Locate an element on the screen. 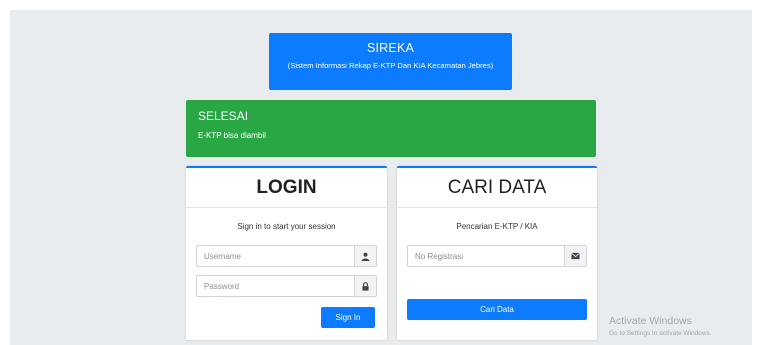  app-title: SIREKA is located at coordinates (390, 48).